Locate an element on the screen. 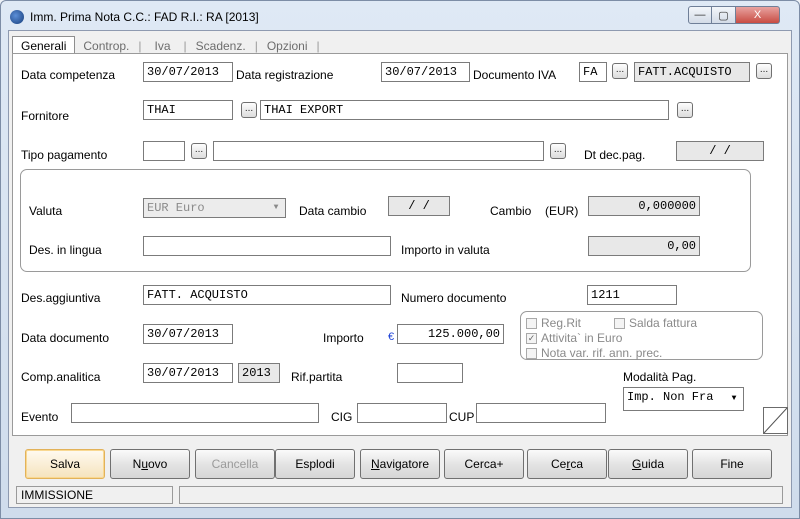 This screenshot has height=519, width=800. valuta-combo: EUR Euro ▼ is located at coordinates (214, 208).